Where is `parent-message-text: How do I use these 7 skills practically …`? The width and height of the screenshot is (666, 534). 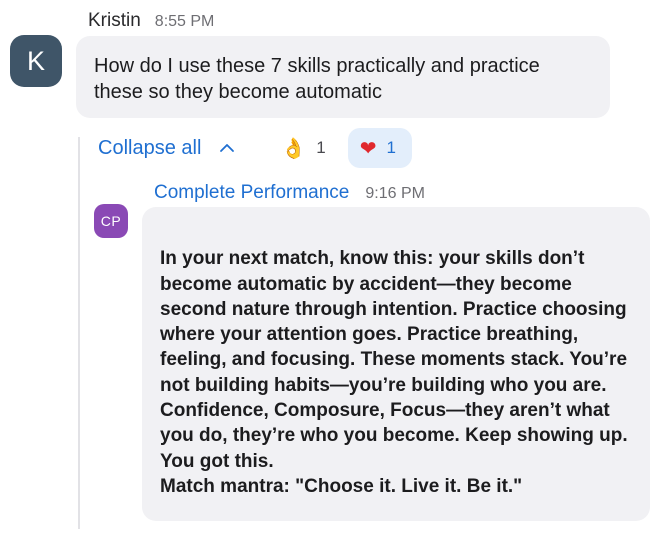
parent-message-text: How do I use these 7 skills practically … is located at coordinates (317, 79).